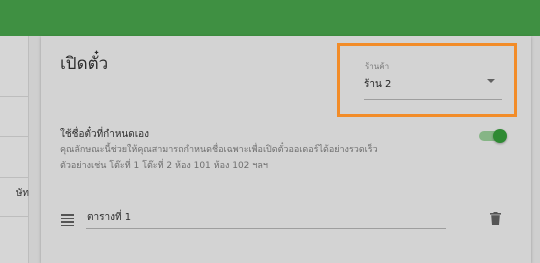  What do you see at coordinates (266, 217) in the screenshot?
I see `ticket-name-field: ตารางที่ 1` at bounding box center [266, 217].